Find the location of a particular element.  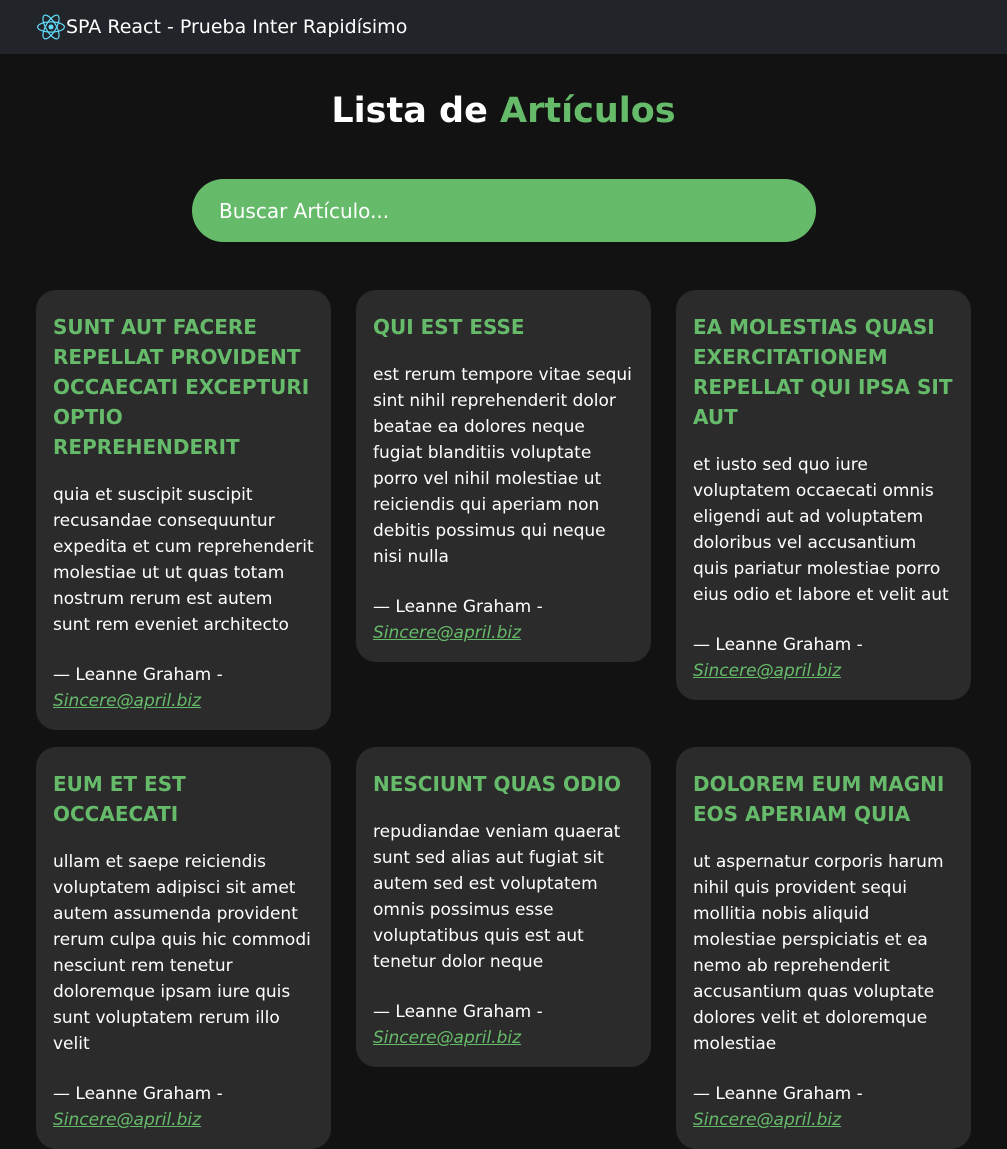

search-container is located at coordinates (504, 210).